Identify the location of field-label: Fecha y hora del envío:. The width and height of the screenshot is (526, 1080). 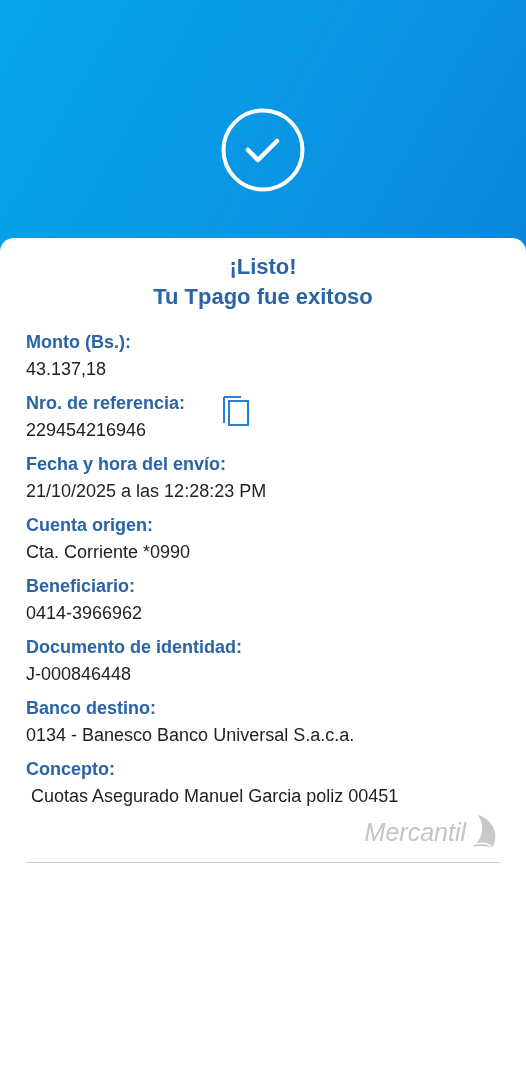
(126, 464).